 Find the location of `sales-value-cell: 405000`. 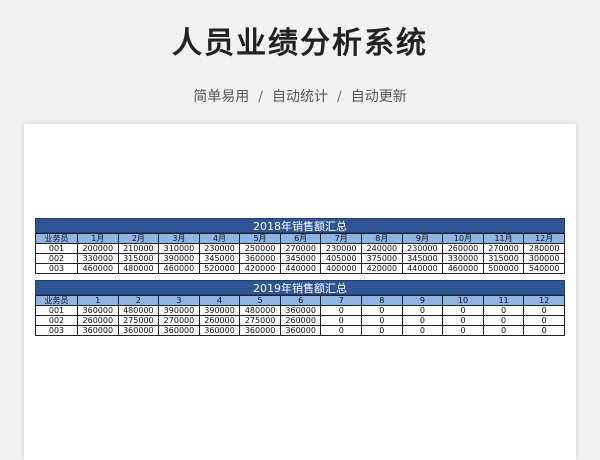

sales-value-cell: 405000 is located at coordinates (341, 258).